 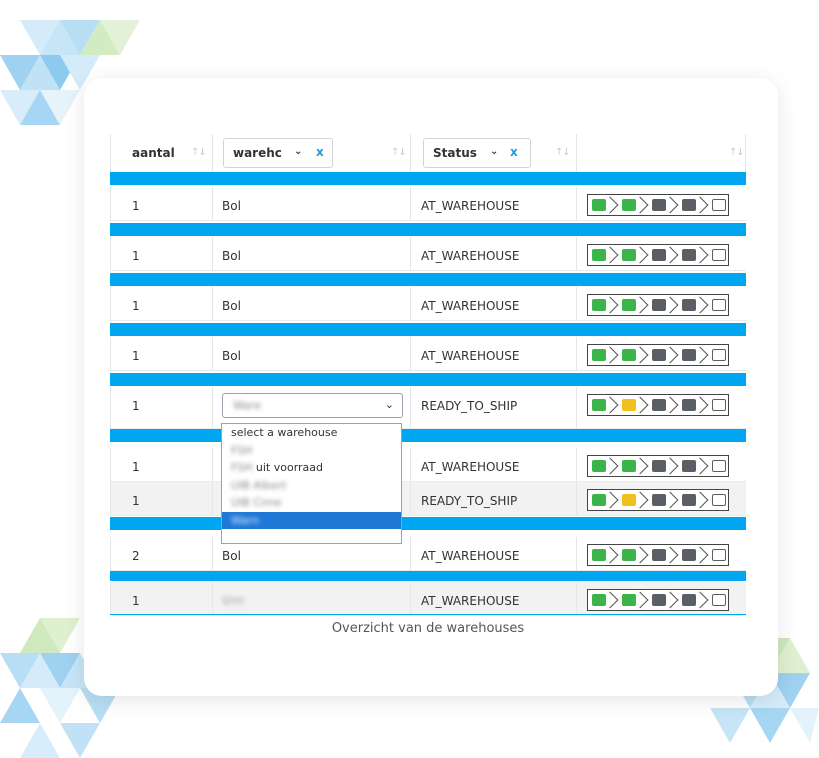 What do you see at coordinates (428, 614) in the screenshot?
I see `table-bottom-border` at bounding box center [428, 614].